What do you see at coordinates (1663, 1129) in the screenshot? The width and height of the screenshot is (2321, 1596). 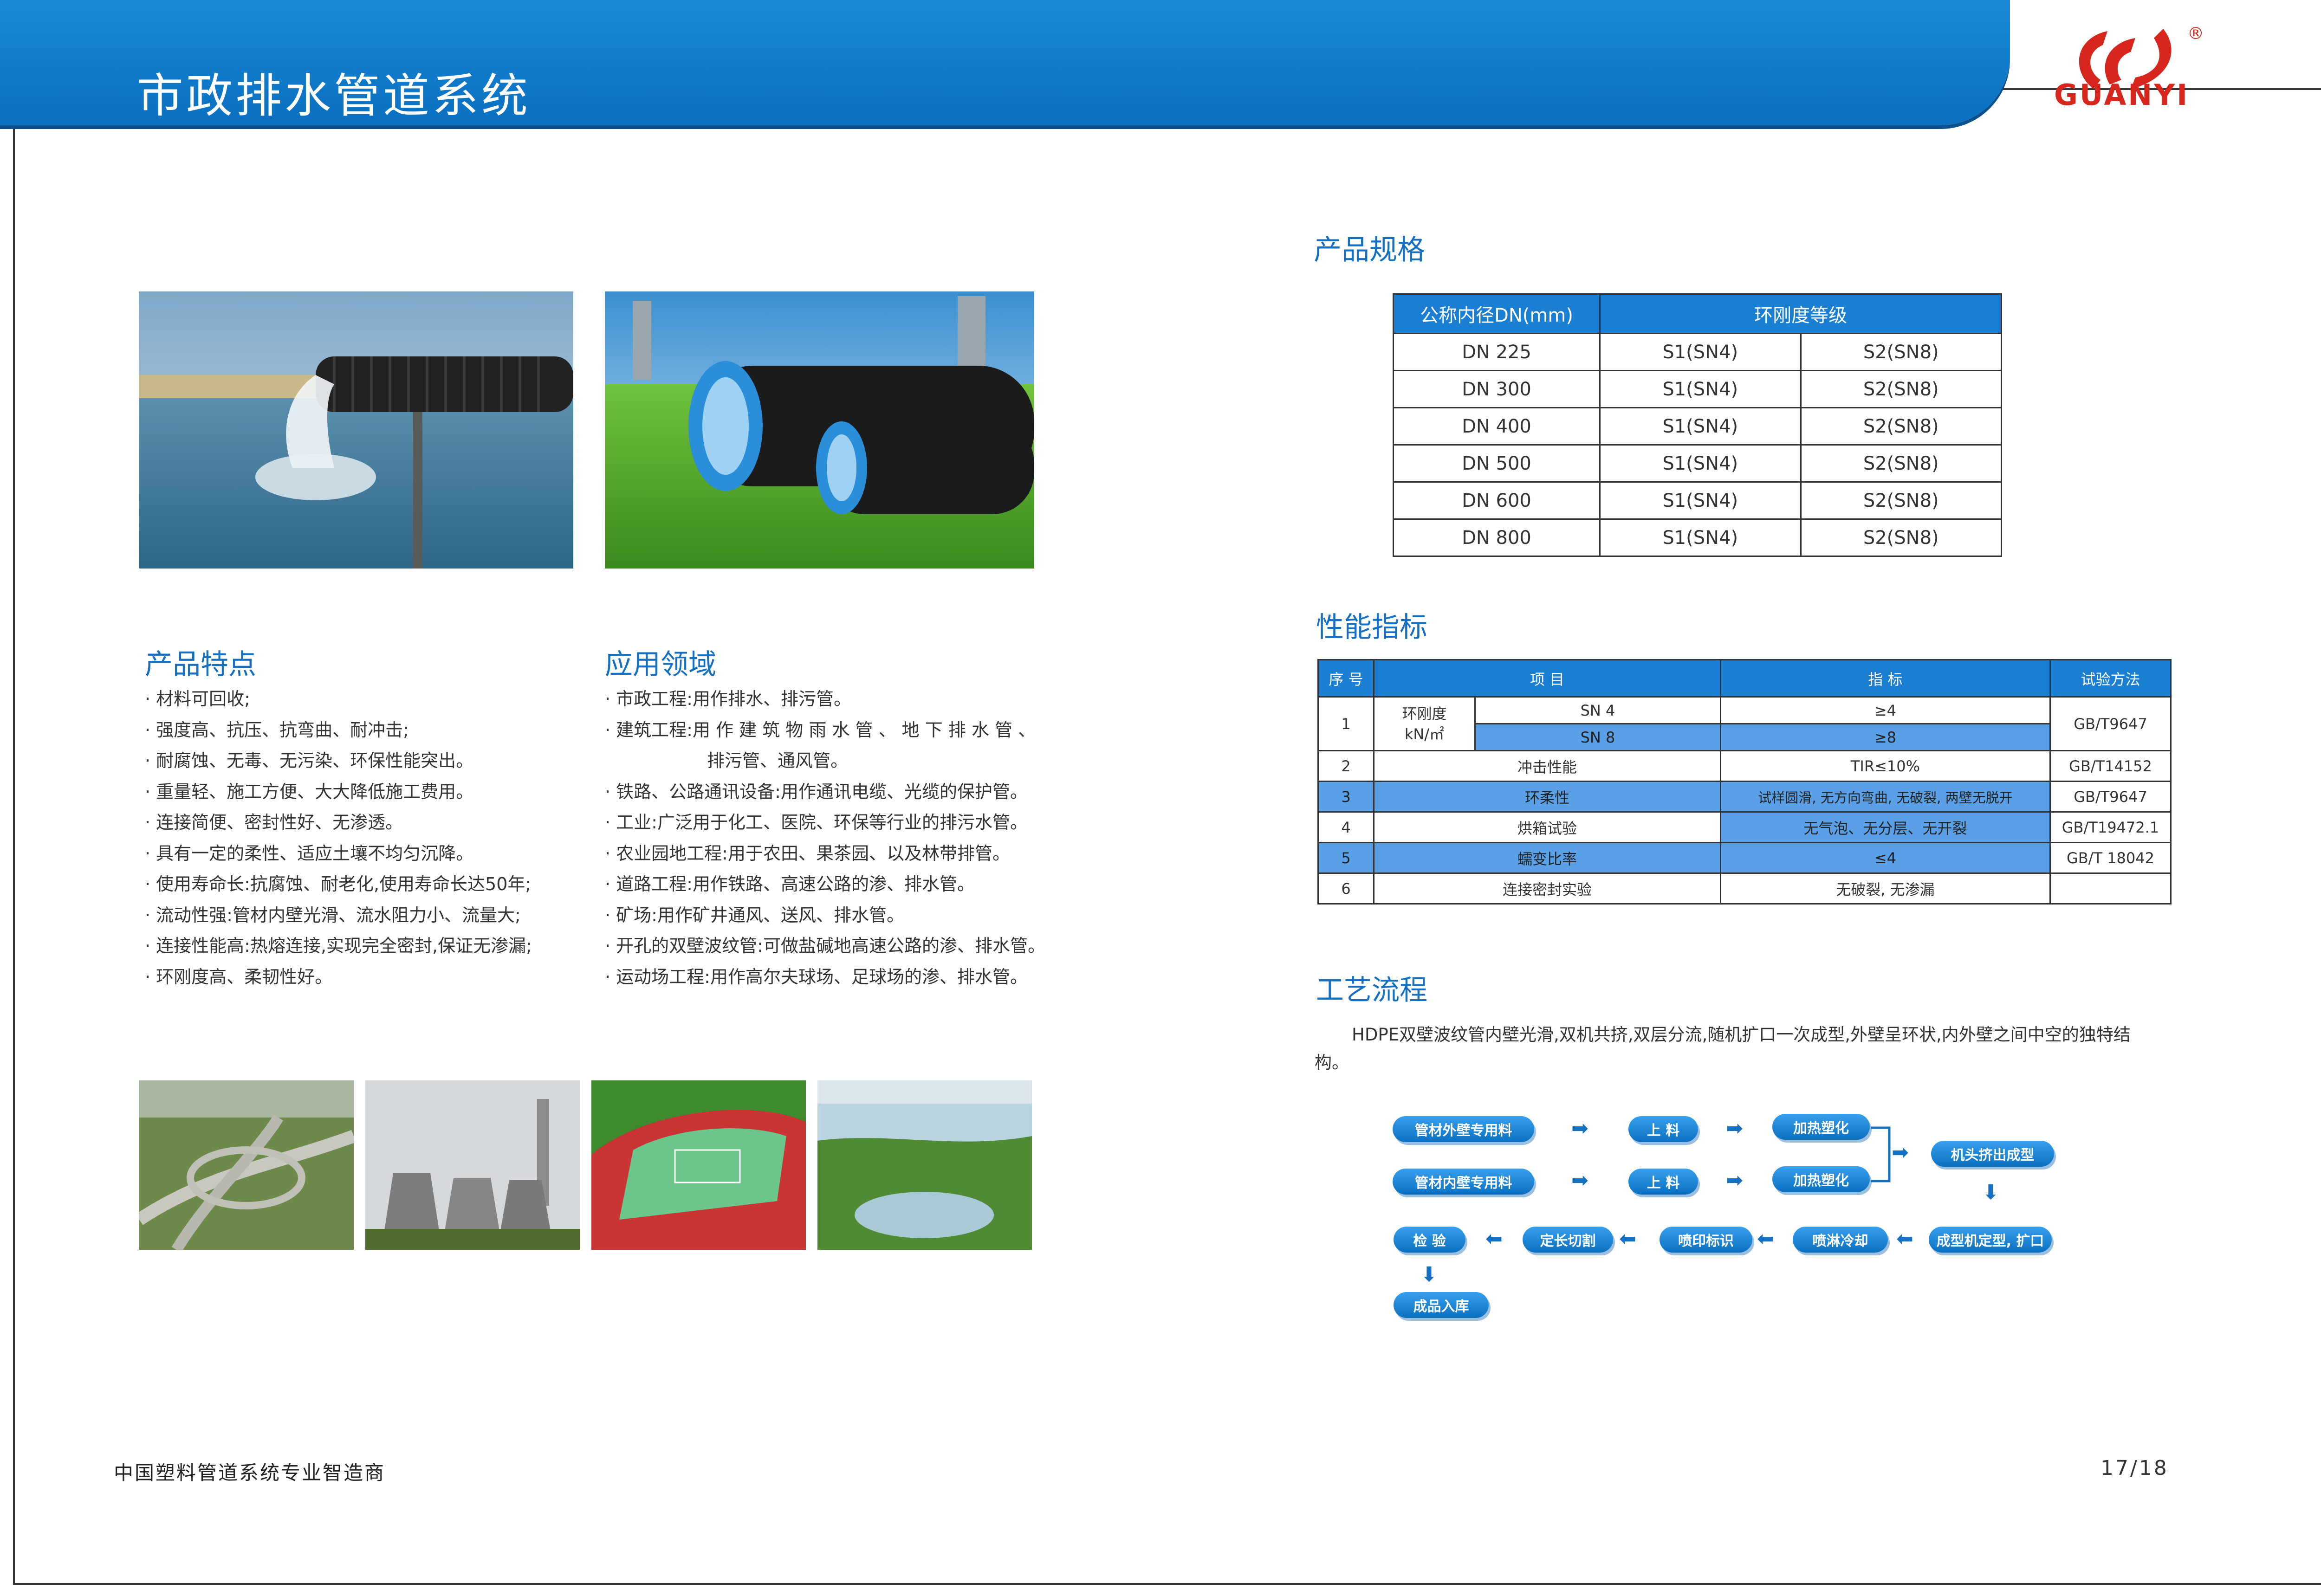 I see `flow-step-feed-1: 上 料` at bounding box center [1663, 1129].